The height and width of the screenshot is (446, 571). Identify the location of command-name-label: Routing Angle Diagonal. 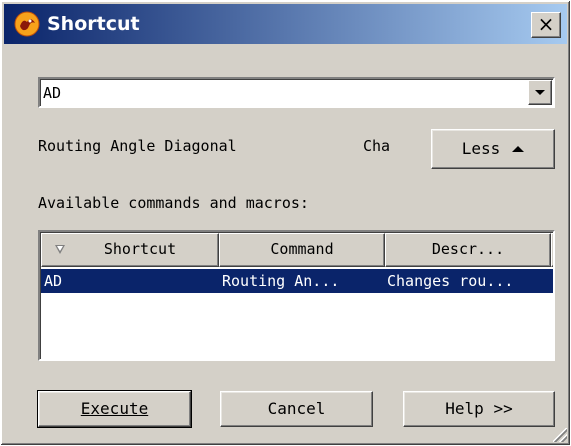
(137, 146).